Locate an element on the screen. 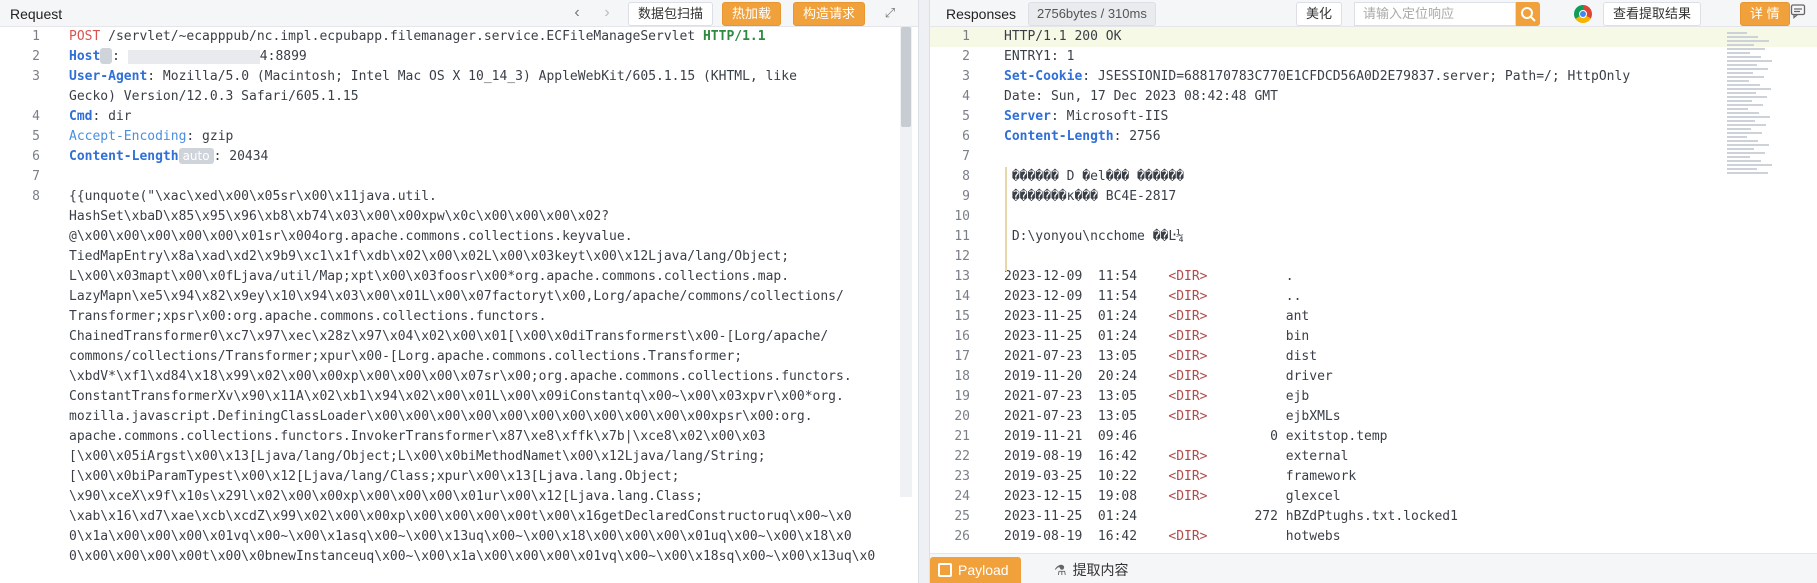  response-line: 11 D:\yonyou\ncchome ��Ŀ¼ is located at coordinates (1373, 237).